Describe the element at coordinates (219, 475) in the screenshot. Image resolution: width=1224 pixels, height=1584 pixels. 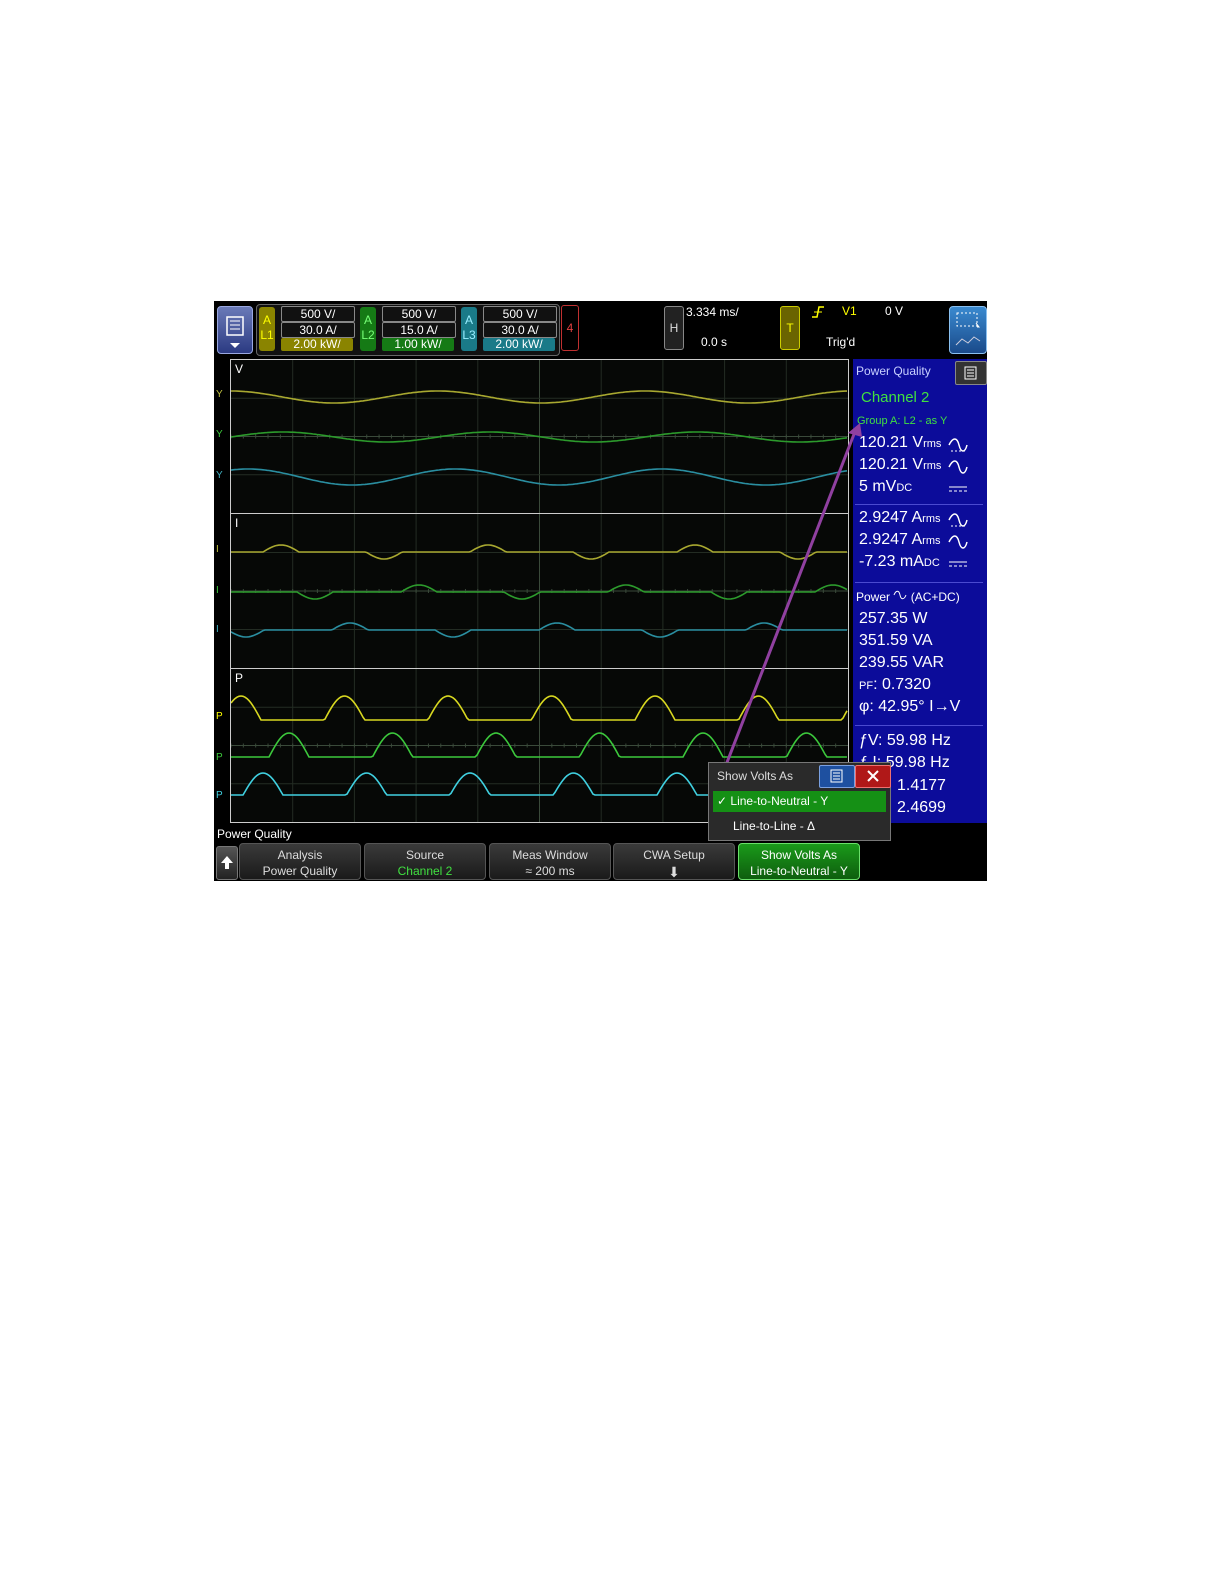
I see `ground-marker-v3: Y` at that location.